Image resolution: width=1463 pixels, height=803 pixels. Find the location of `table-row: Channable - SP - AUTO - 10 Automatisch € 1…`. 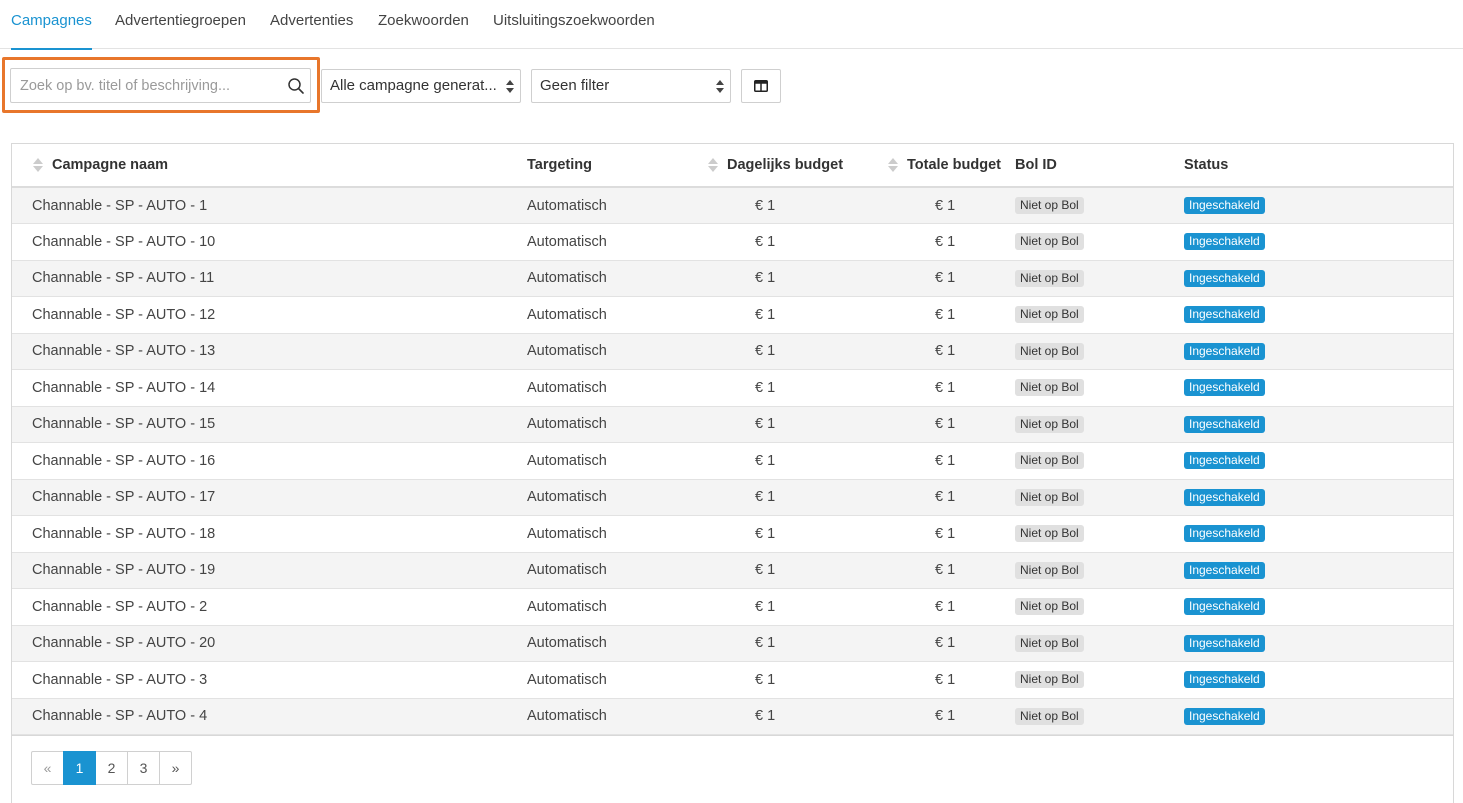

table-row: Channable - SP - AUTO - 10 Automatisch € 1… is located at coordinates (732, 242).